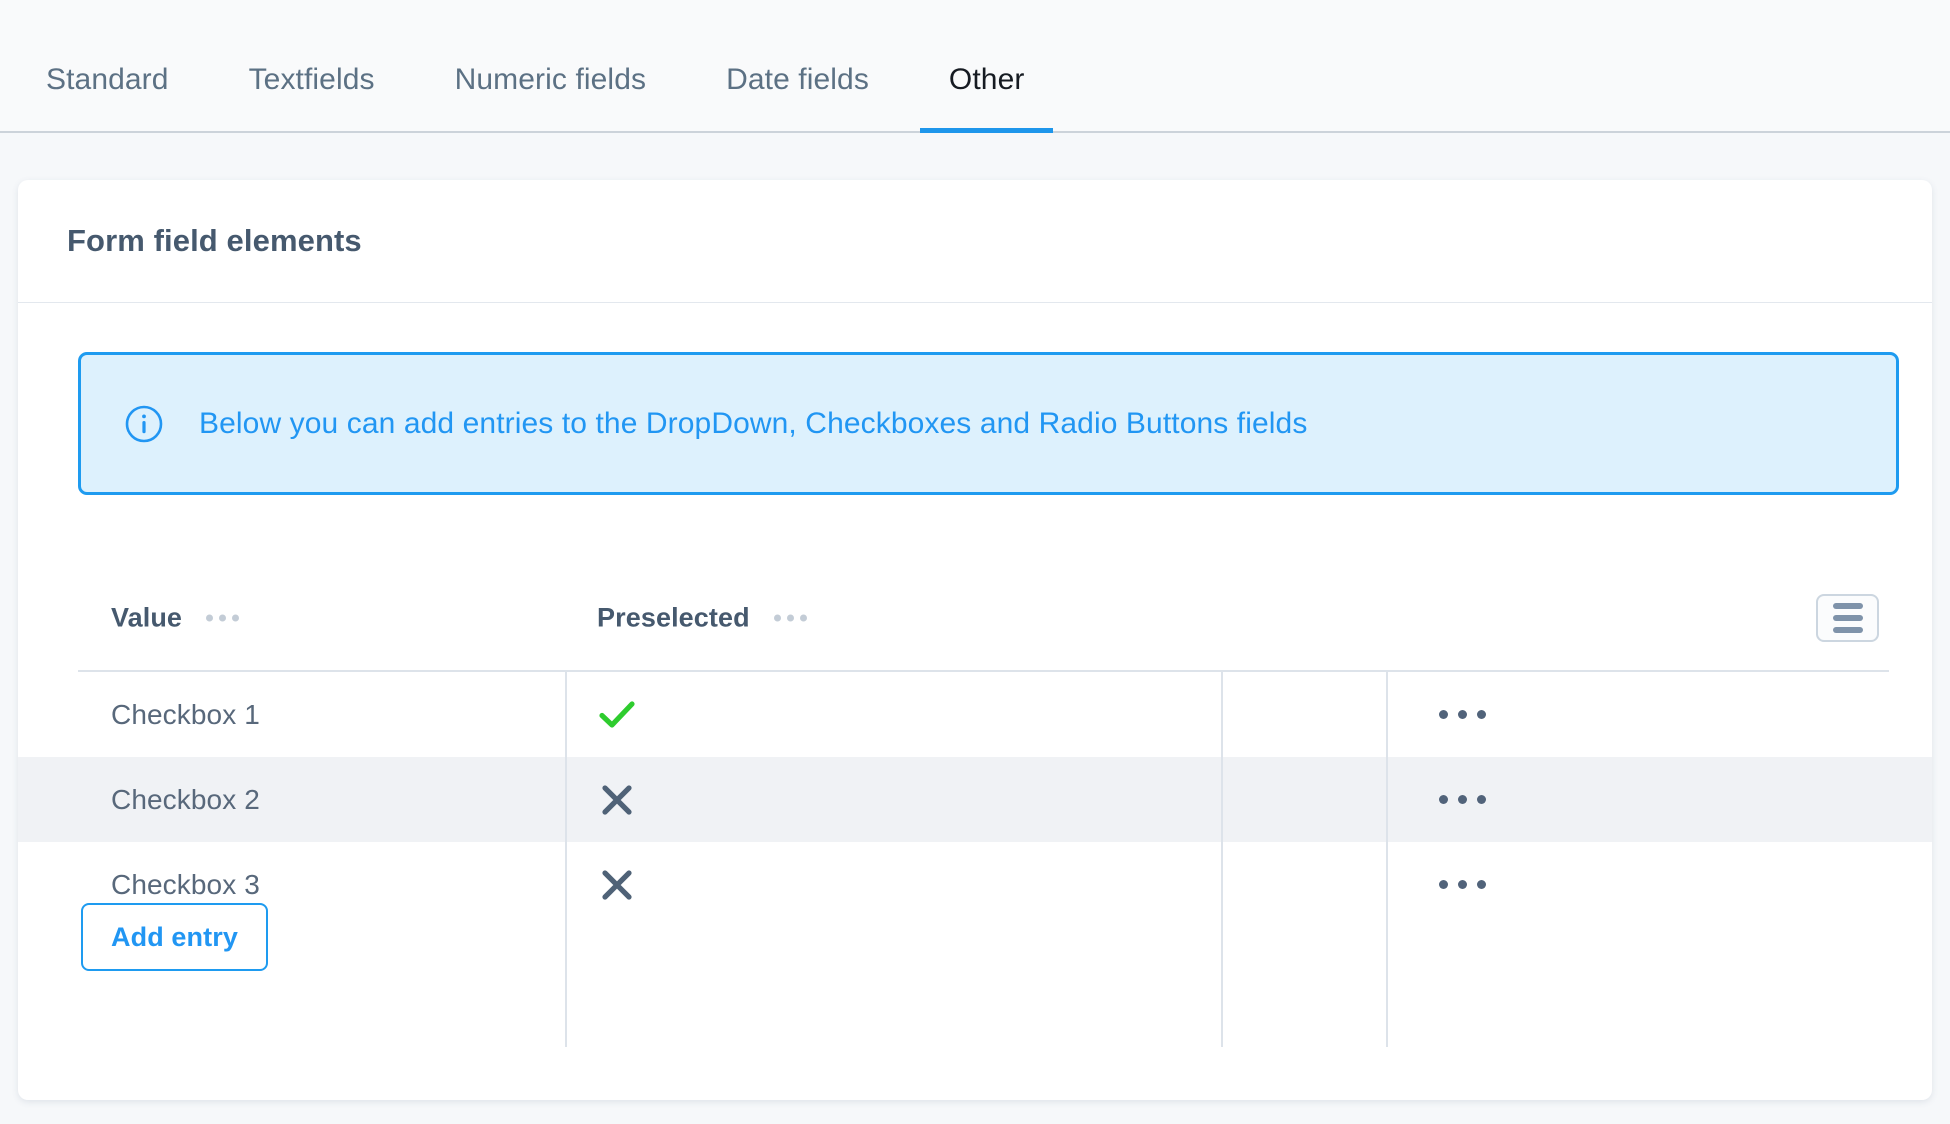  Describe the element at coordinates (975, 799) in the screenshot. I see `table-row: Checkbox 2` at that location.